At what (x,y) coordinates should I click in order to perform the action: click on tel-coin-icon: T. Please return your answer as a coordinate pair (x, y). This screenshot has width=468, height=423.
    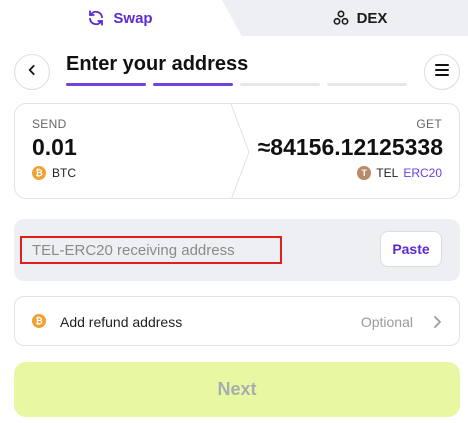
    Looking at the image, I should click on (364, 173).